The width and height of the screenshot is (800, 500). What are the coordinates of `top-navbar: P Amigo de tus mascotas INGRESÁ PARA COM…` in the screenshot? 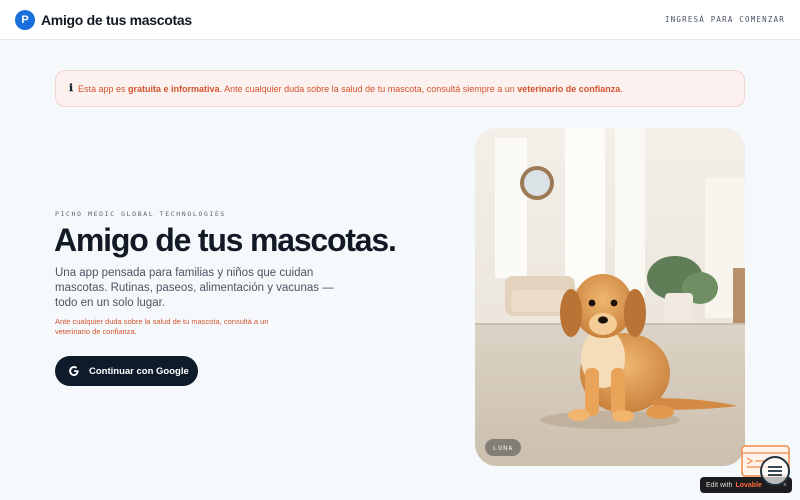 It's located at (400, 20).